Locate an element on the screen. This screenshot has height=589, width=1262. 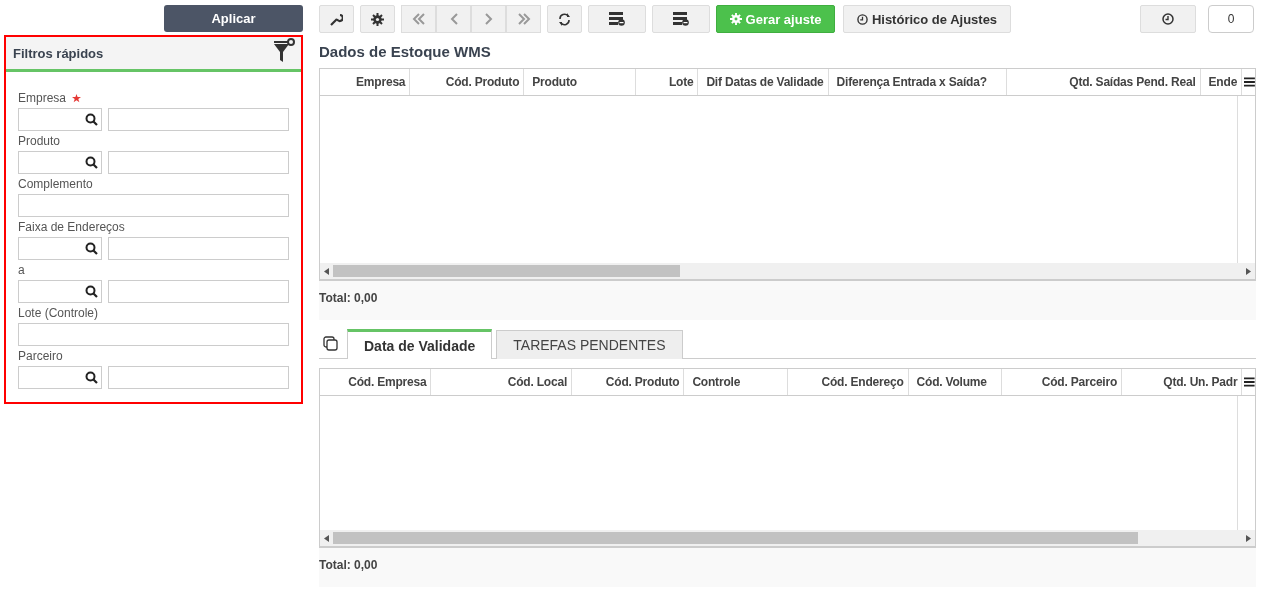
required-star-icon is located at coordinates (77, 98).